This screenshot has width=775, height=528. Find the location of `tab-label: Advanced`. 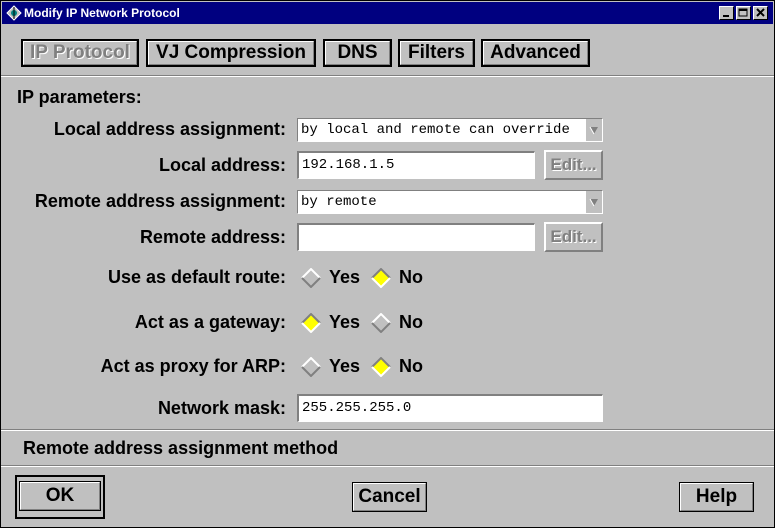

tab-label: Advanced is located at coordinates (535, 53).